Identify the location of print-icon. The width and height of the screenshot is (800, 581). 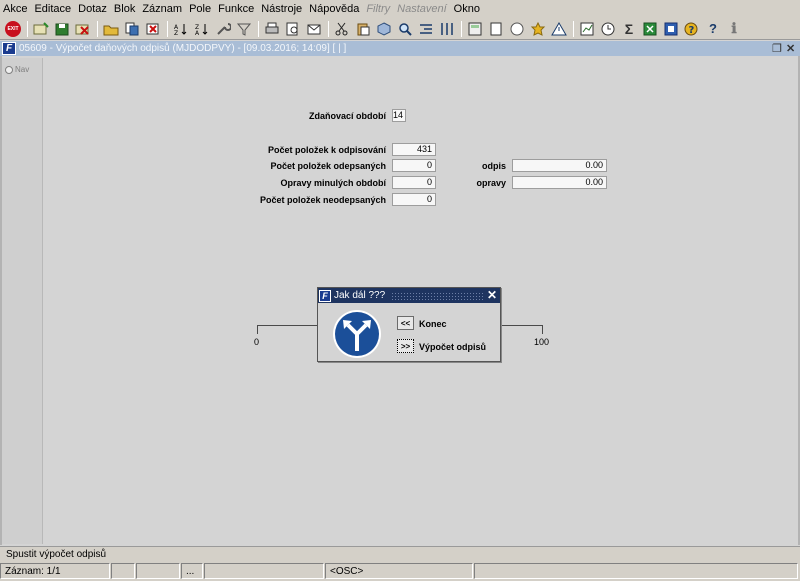
(272, 29).